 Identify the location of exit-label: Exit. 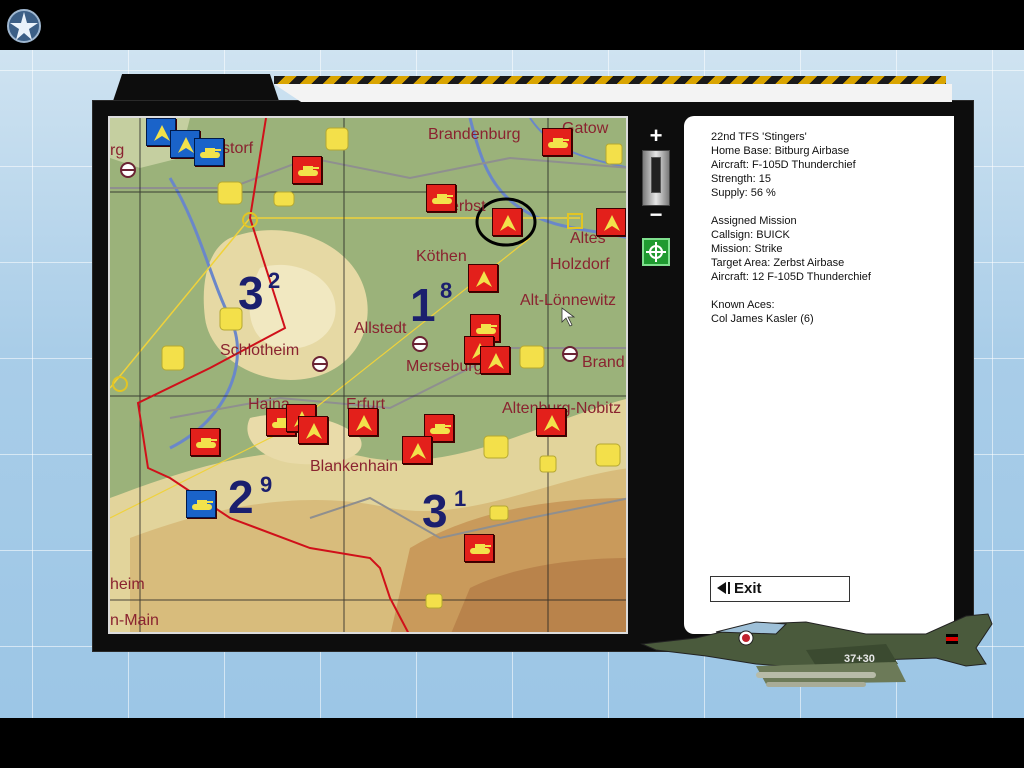
(748, 588).